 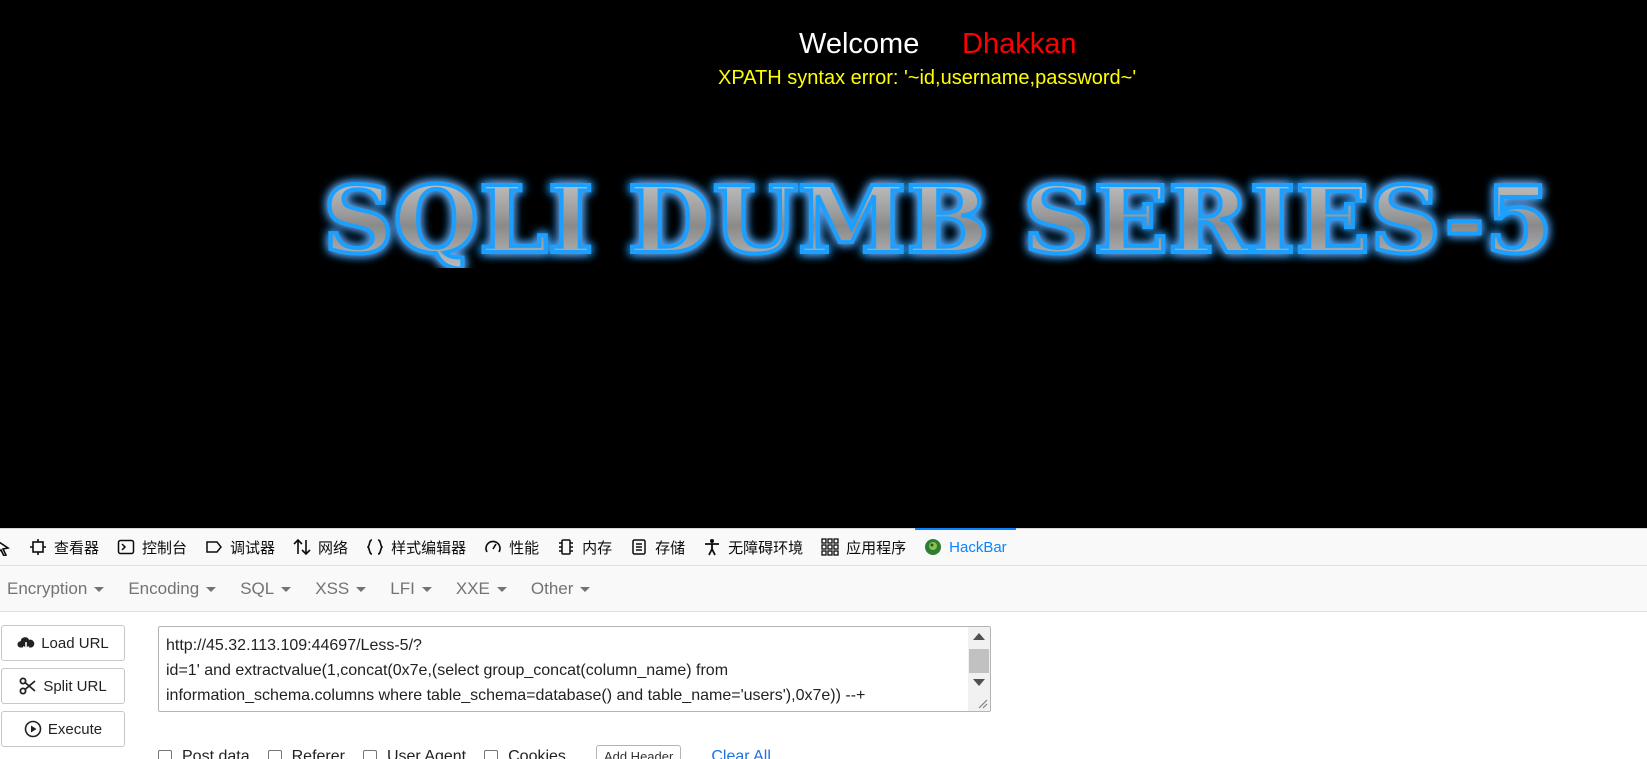 I want to click on tab-label: 应用程序, so click(x=876, y=548).